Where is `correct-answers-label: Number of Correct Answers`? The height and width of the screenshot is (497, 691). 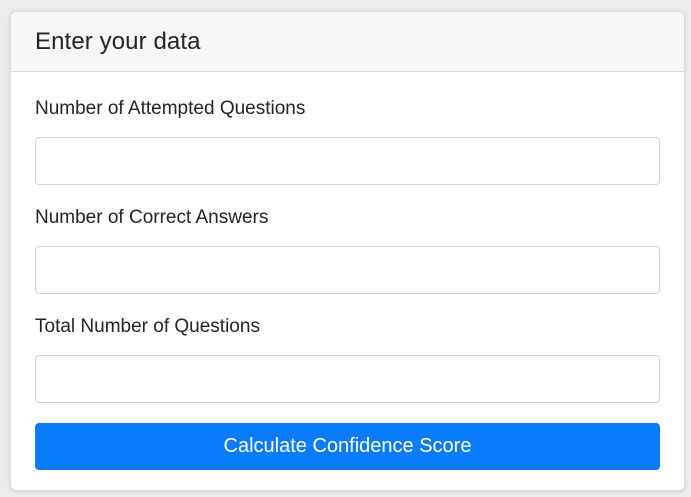
correct-answers-label: Number of Correct Answers is located at coordinates (152, 217).